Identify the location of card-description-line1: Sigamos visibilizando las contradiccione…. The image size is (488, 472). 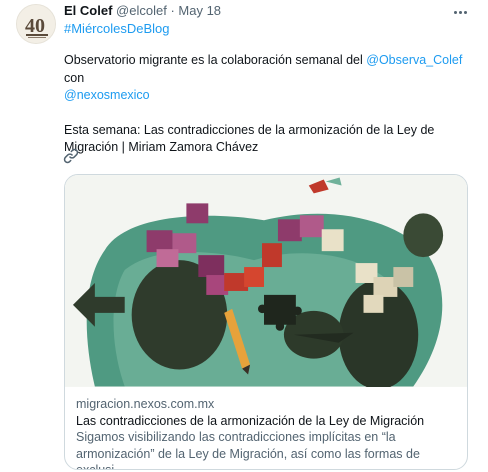
(236, 437).